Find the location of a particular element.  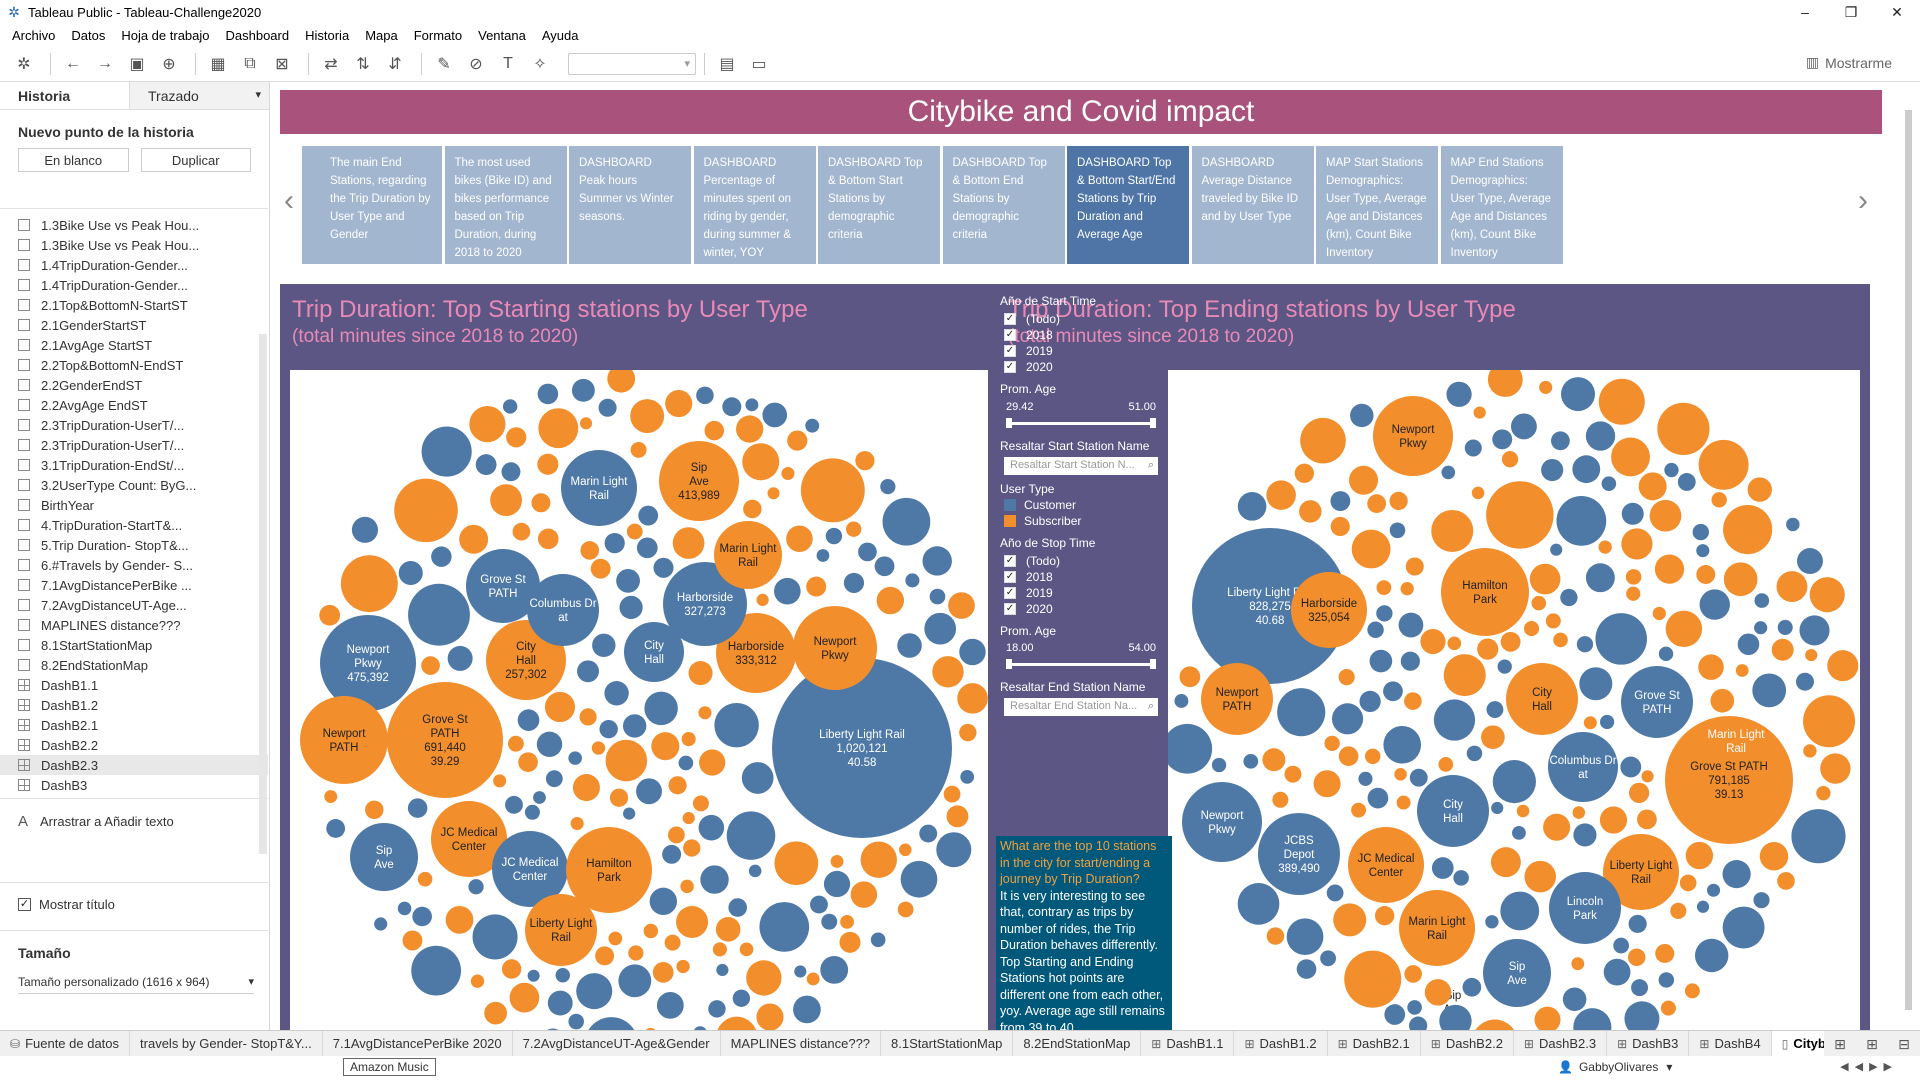

show-title-checkbox: ✓ is located at coordinates (24, 904).